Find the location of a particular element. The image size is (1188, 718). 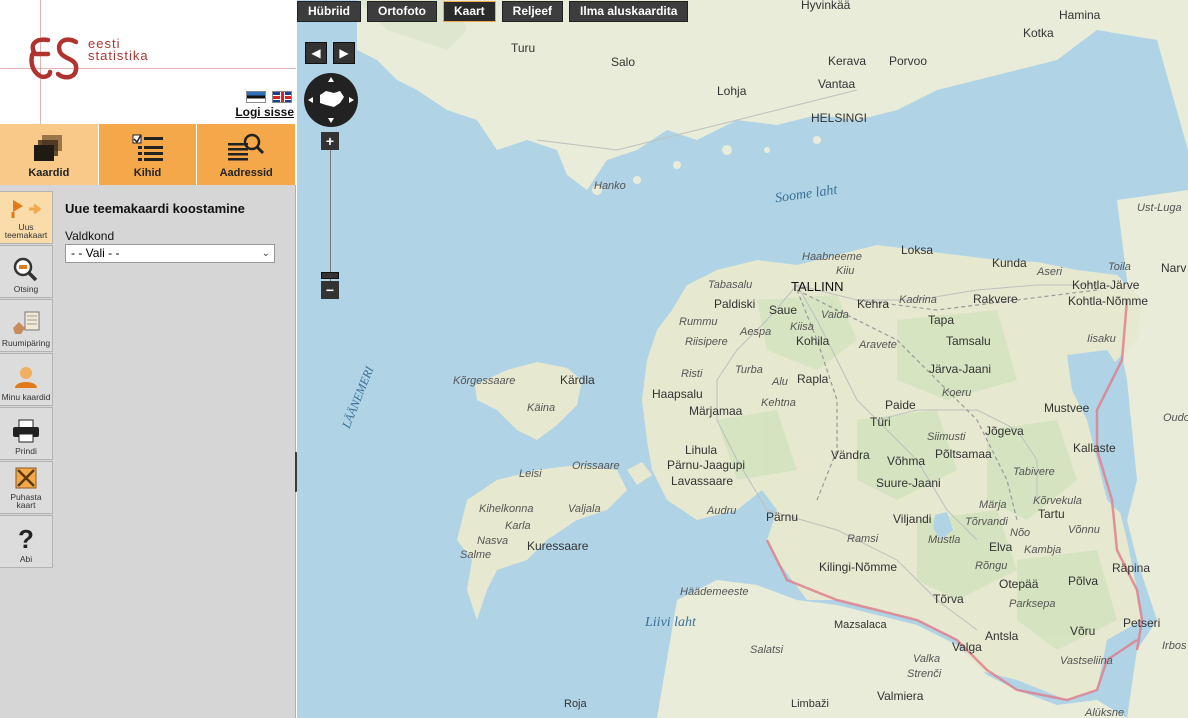

map-label: Kihelkonna is located at coordinates (506, 509).